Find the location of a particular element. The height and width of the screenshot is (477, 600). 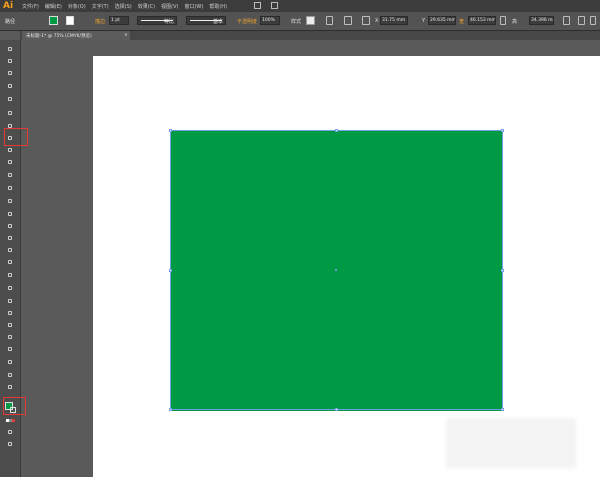

menu-help: 帮助(H) is located at coordinates (218, 6).